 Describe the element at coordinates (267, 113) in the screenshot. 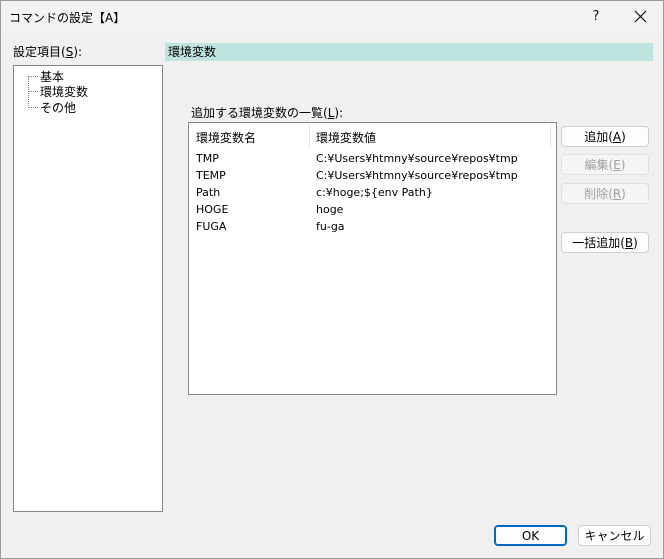

I see `env-list-label: 追加する環境変数の一覧(L):` at that location.